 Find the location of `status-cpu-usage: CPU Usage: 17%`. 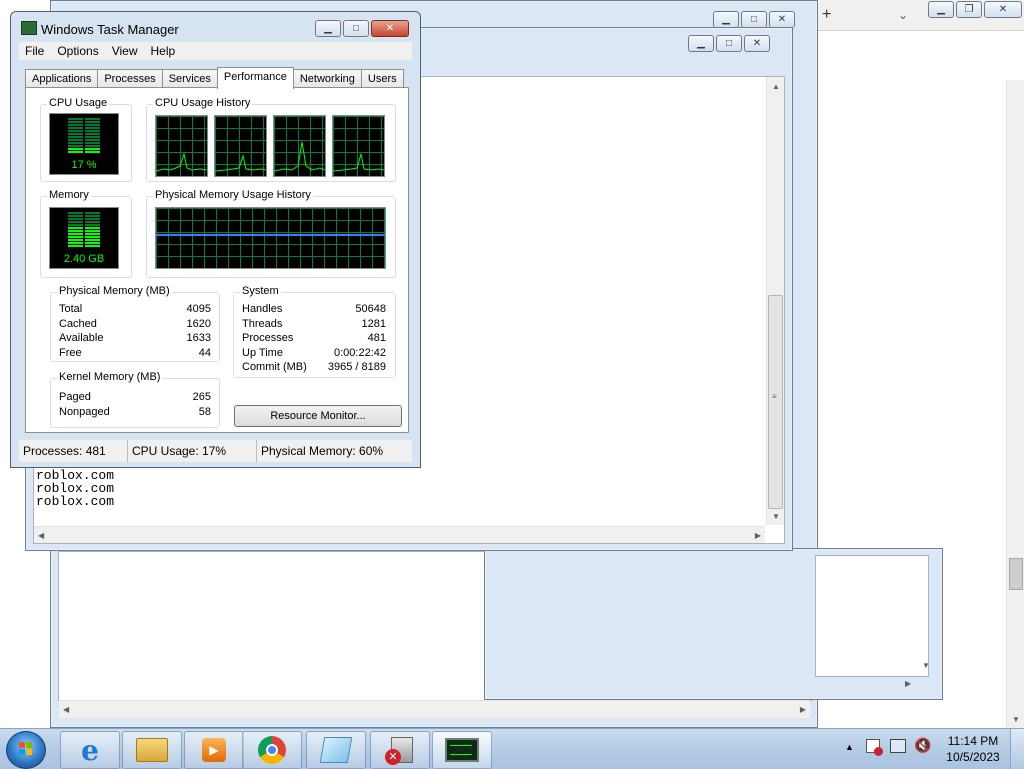

status-cpu-usage: CPU Usage: 17% is located at coordinates (192, 451).